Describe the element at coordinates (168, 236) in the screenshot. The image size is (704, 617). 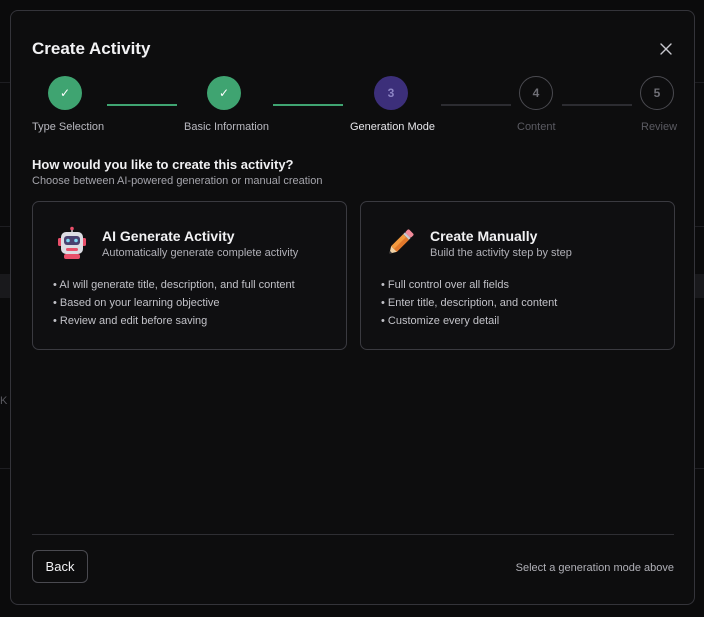
I see `card-title: AI Generate Activity` at that location.